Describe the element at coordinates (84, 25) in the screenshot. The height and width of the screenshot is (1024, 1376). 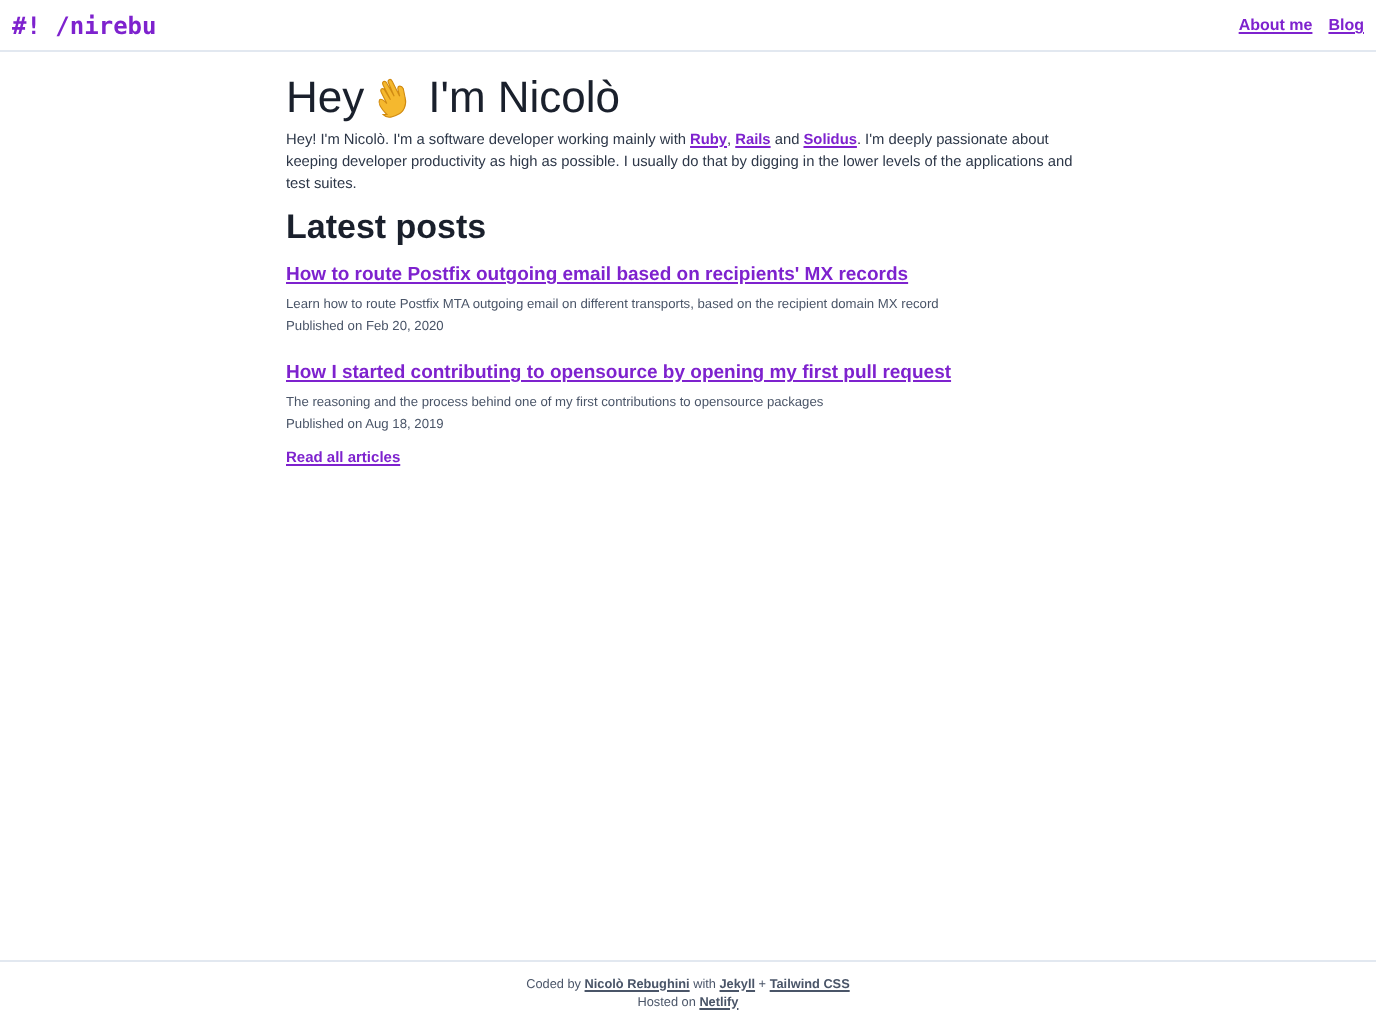
I see `site-logo: #! /nirebu` at that location.